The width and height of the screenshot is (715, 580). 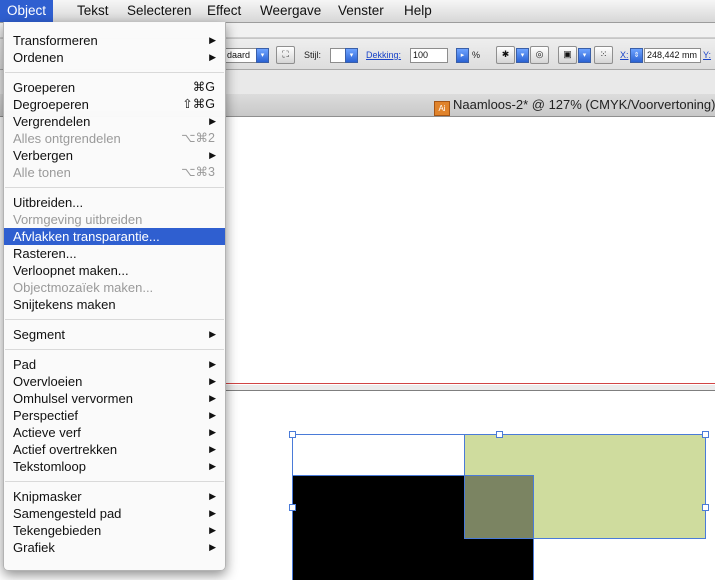 What do you see at coordinates (203, 87) in the screenshot?
I see `shortcut-label: ⌘G` at bounding box center [203, 87].